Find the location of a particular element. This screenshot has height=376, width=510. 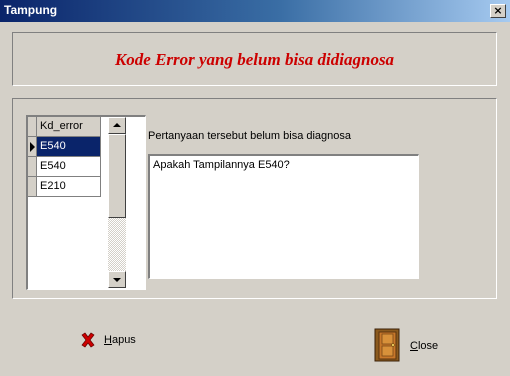

question-label: Pertanyaan tersebut belum bisa diagnosa is located at coordinates (250, 136).